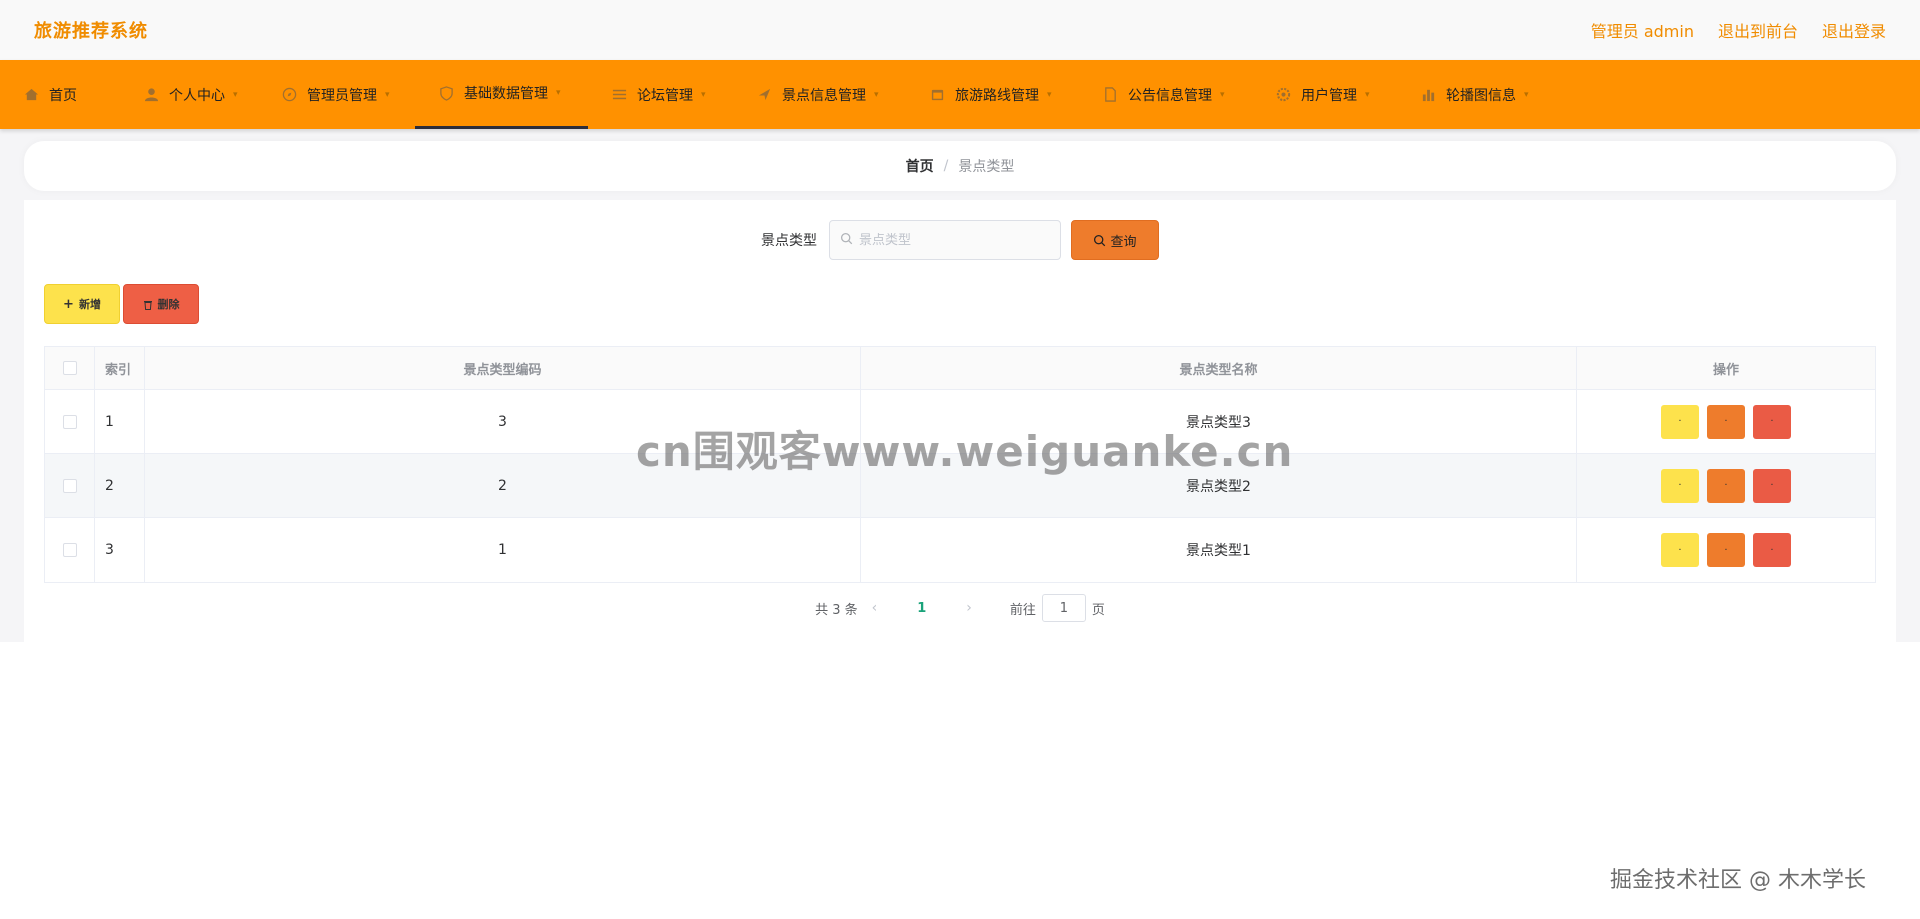 The image size is (1920, 919). What do you see at coordinates (91, 31) in the screenshot?
I see `app-title: 旅游推荐系统` at bounding box center [91, 31].